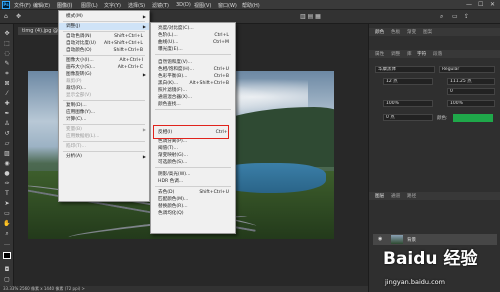 The height and width of the screenshot is (292, 500). Describe the element at coordinates (104, 156) in the screenshot. I see `menu-item-analysis: 分析(A) ▶` at that location.